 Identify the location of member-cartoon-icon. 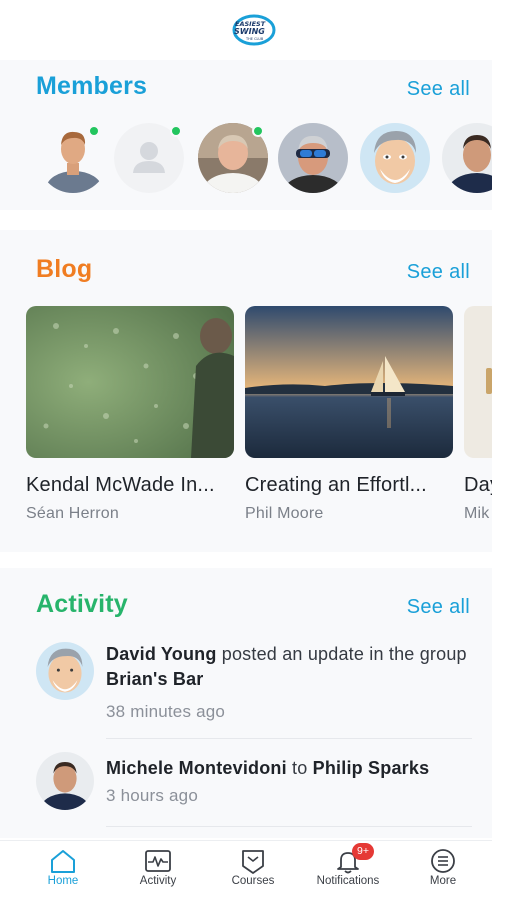
(65, 671).